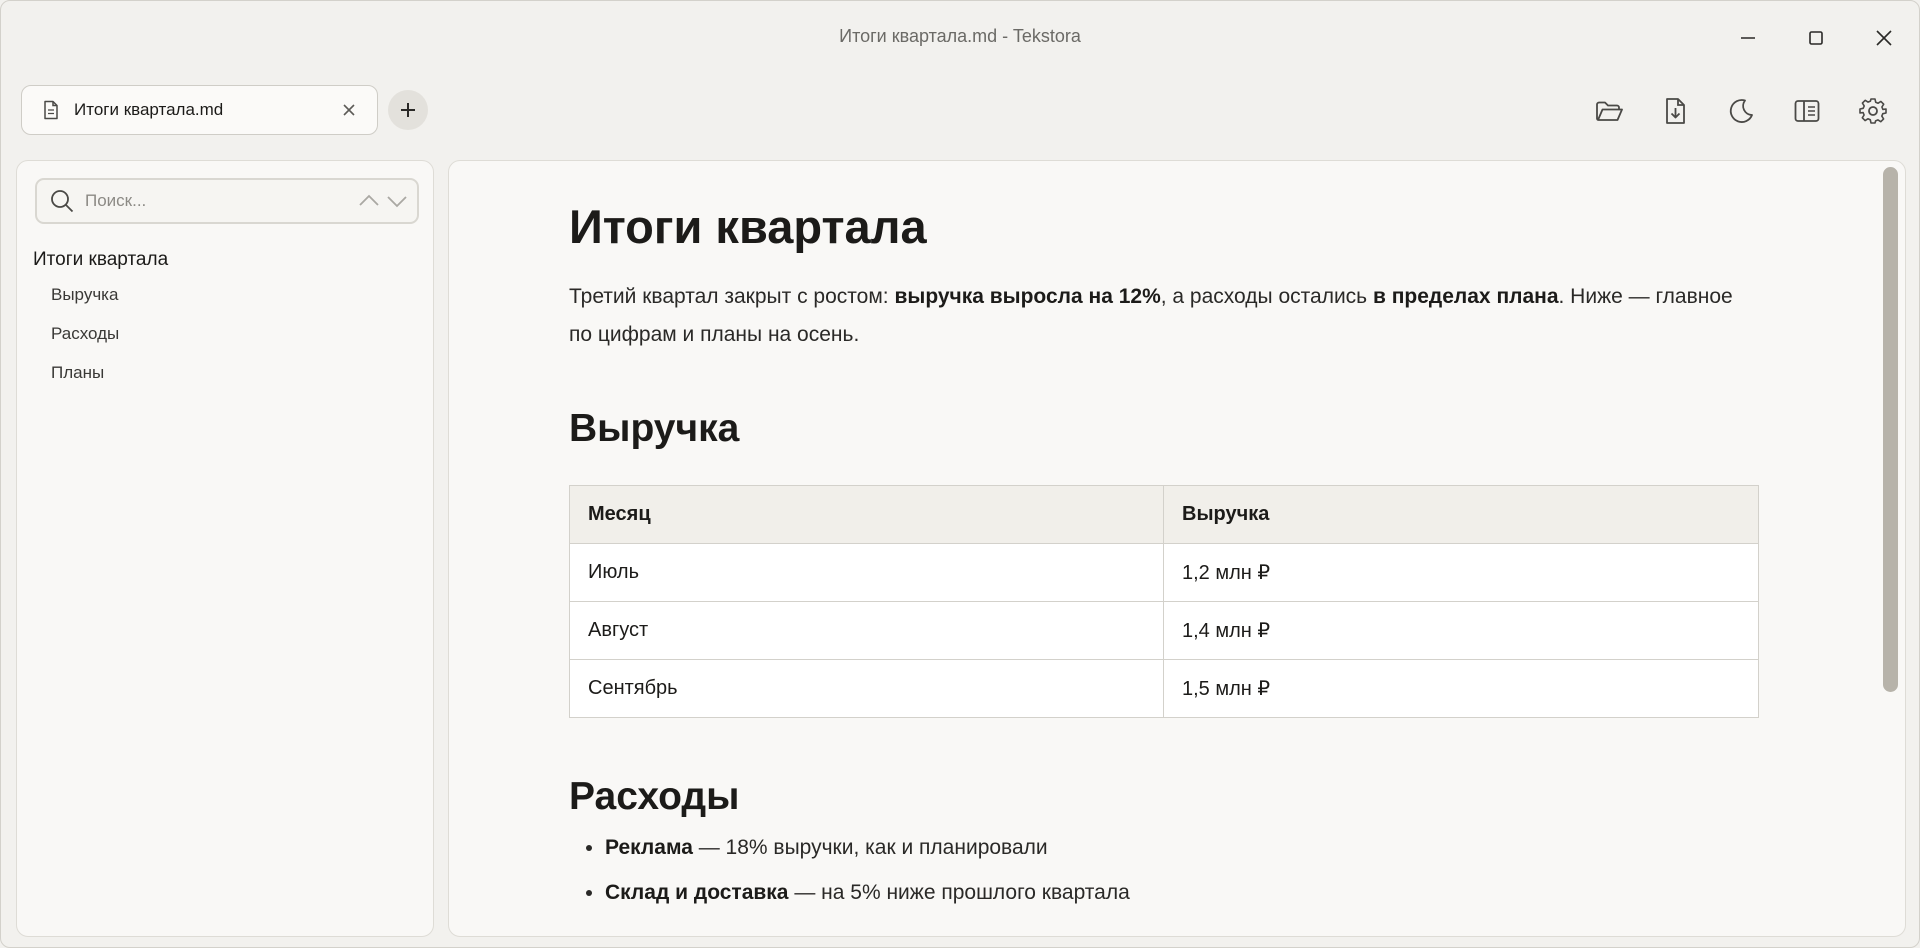 The image size is (1920, 948). Describe the element at coordinates (109, 382) in the screenshot. I see `outline-item-plans: Планы` at that location.